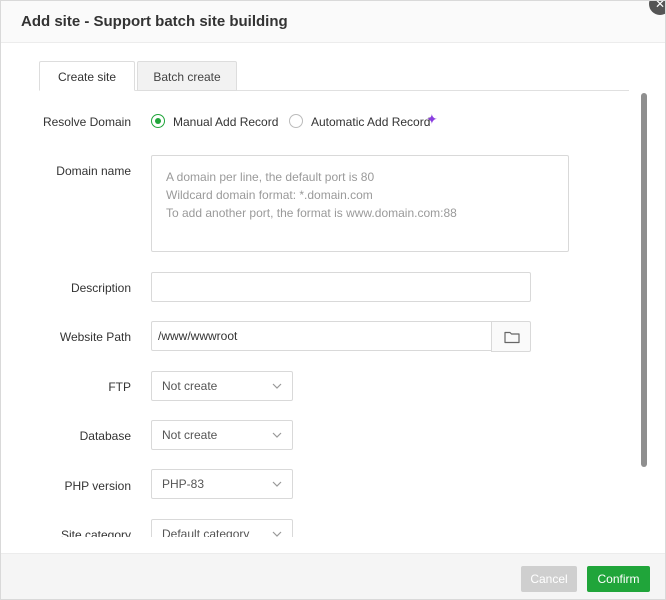 The image size is (666, 600). What do you see at coordinates (334, 76) in the screenshot?
I see `tab-bar: Create site Batch create` at bounding box center [334, 76].